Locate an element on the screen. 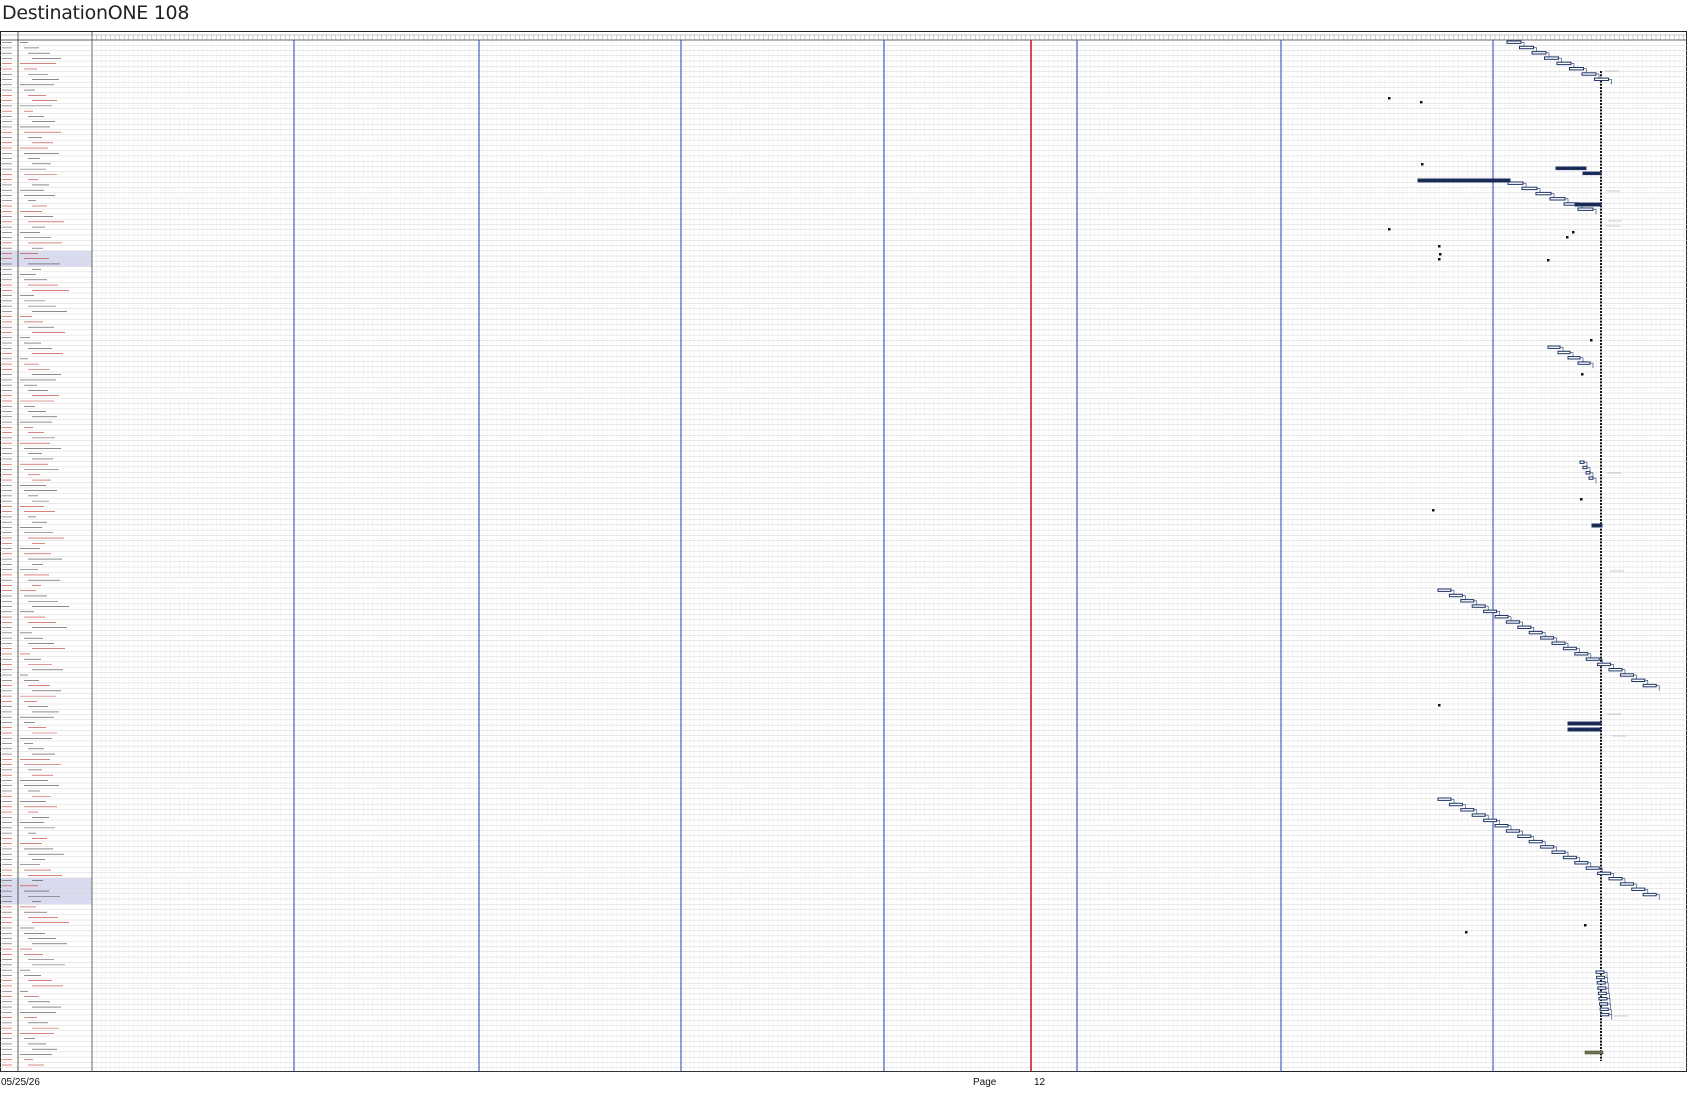  progress-bar is located at coordinates (1594, 1052).